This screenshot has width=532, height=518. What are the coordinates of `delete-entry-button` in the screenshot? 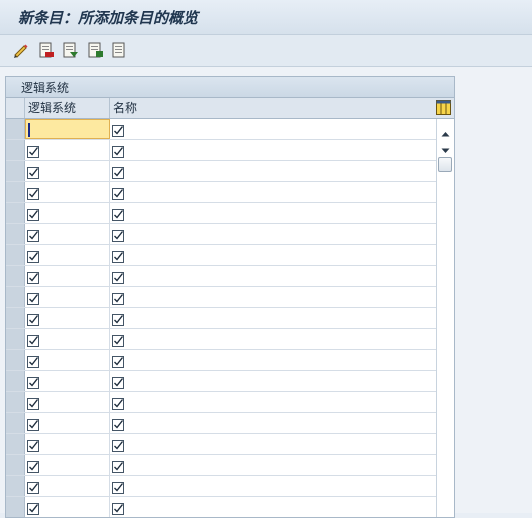 It's located at (46, 50).